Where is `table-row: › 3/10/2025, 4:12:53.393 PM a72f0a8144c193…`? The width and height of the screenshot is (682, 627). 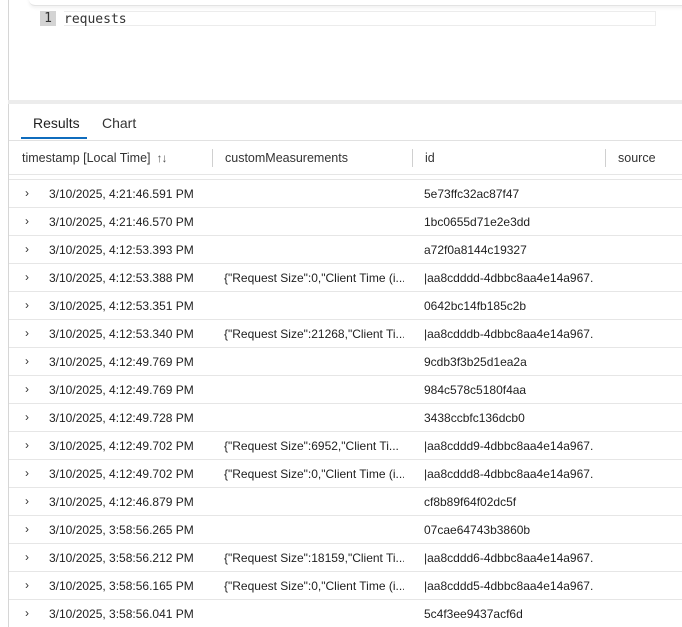
table-row: › 3/10/2025, 4:12:53.393 PM a72f0a8144c193… is located at coordinates (345, 250).